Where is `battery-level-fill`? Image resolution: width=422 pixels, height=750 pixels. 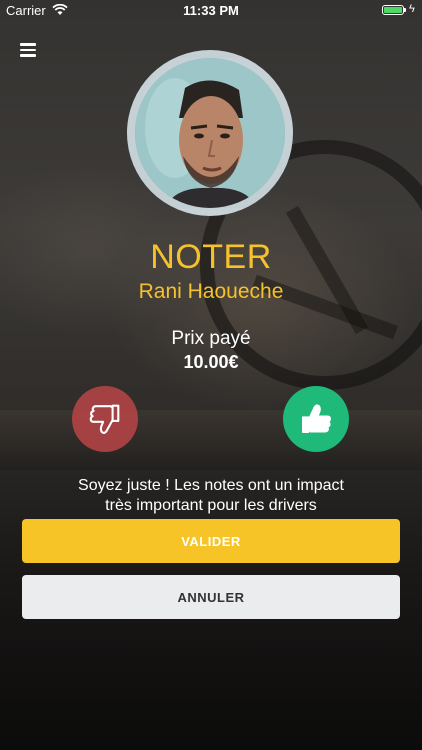 battery-level-fill is located at coordinates (393, 10).